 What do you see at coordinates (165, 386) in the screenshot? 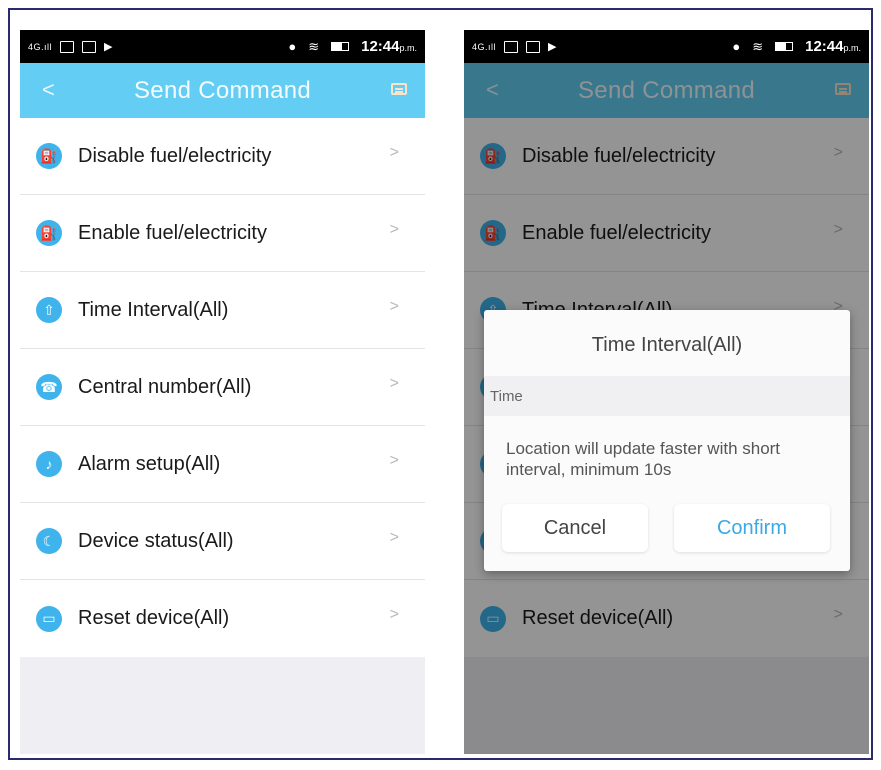
I see `command-label: Central number(All)` at bounding box center [165, 386].